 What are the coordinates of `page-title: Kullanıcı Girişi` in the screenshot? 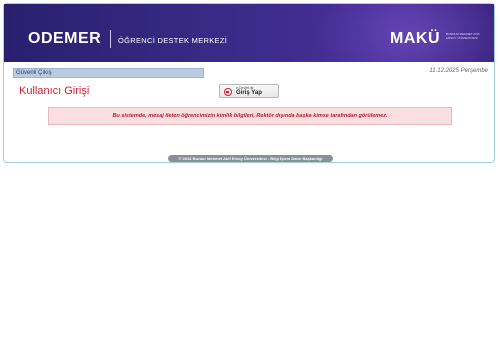 It's located at (54, 91).